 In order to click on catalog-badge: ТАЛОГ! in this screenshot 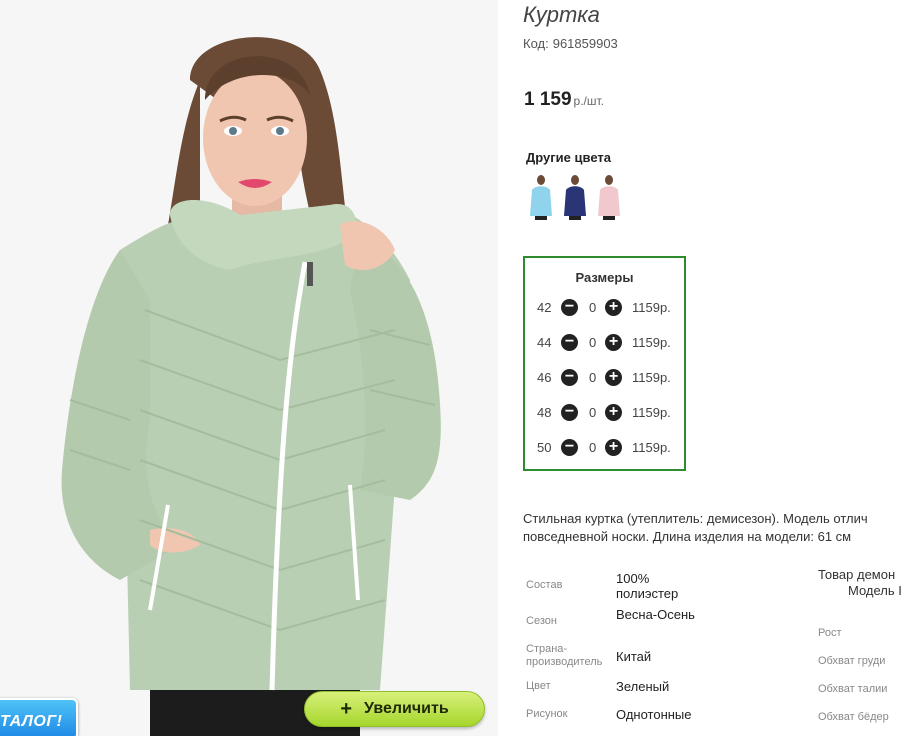, I will do `click(39, 717)`.